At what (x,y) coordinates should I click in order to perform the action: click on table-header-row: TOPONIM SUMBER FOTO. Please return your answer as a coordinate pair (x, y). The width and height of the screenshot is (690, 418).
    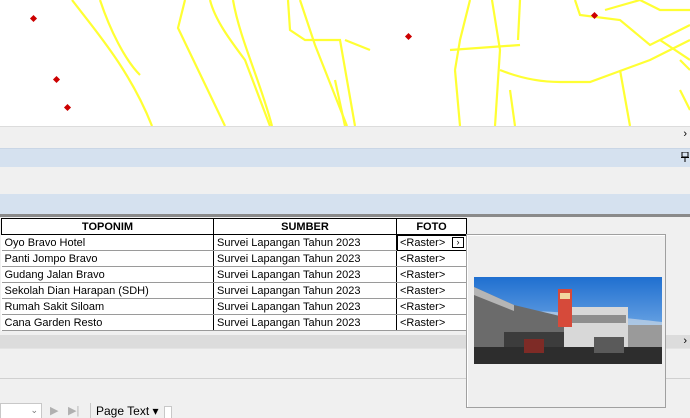
    Looking at the image, I should click on (234, 226).